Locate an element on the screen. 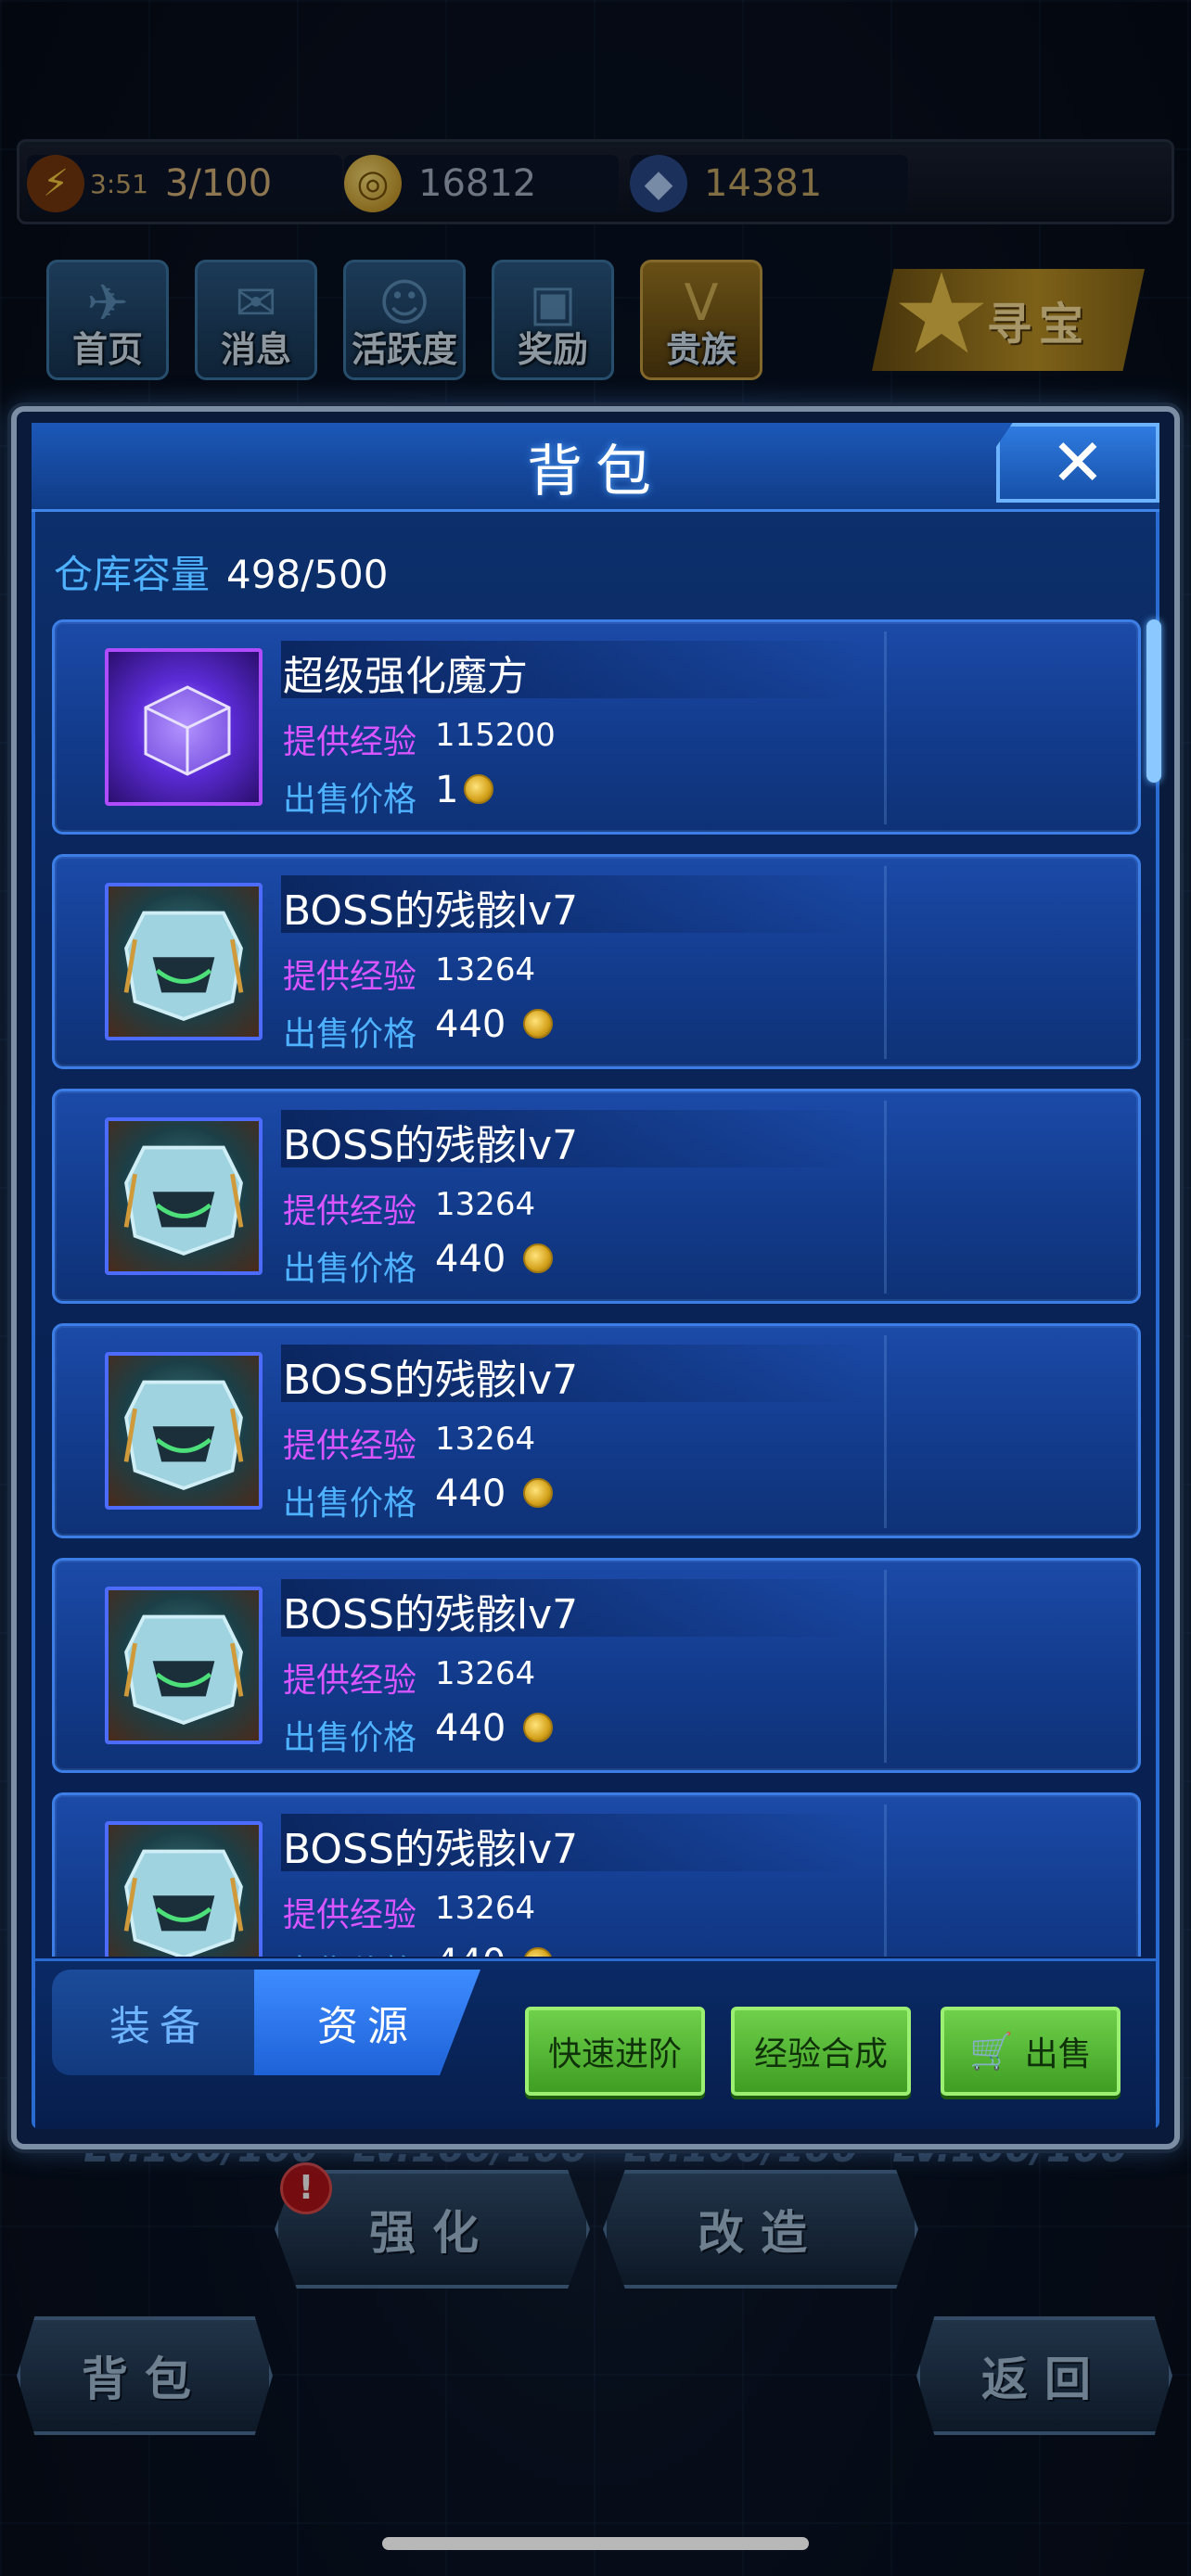 This screenshot has height=2576, width=1191. cart-icon: 🛒 is located at coordinates (992, 2051).